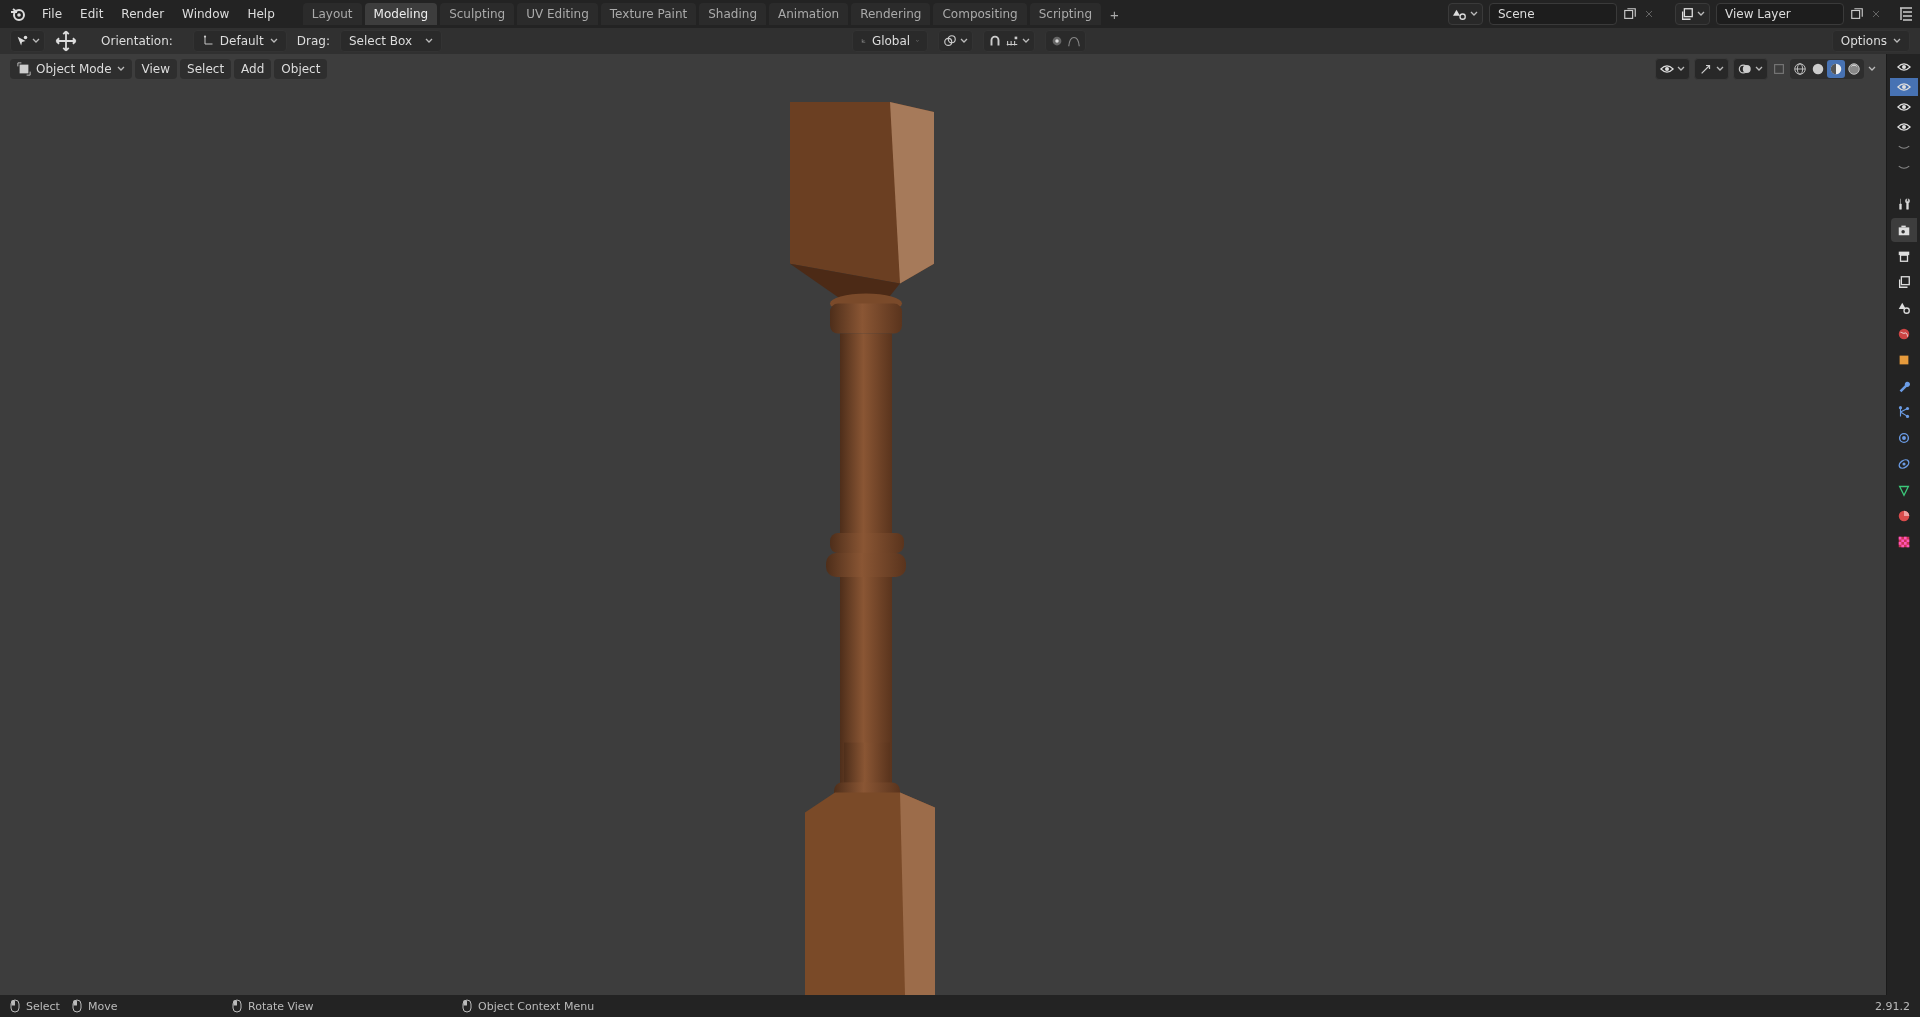 The image size is (1920, 1017). I want to click on workspace-tab: Layout, so click(332, 14).